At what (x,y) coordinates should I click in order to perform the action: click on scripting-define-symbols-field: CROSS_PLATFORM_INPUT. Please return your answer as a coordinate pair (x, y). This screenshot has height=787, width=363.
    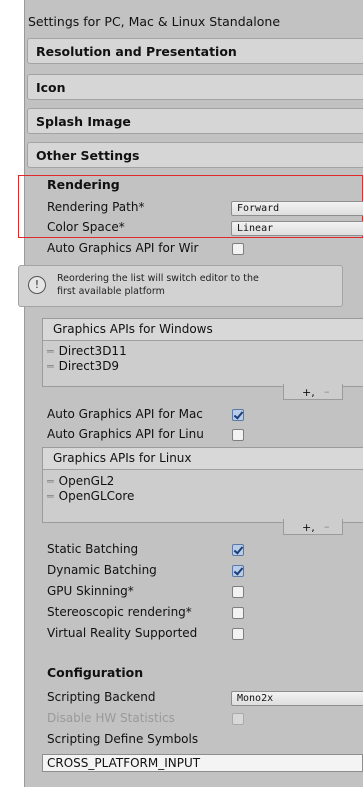
    Looking at the image, I should click on (202, 763).